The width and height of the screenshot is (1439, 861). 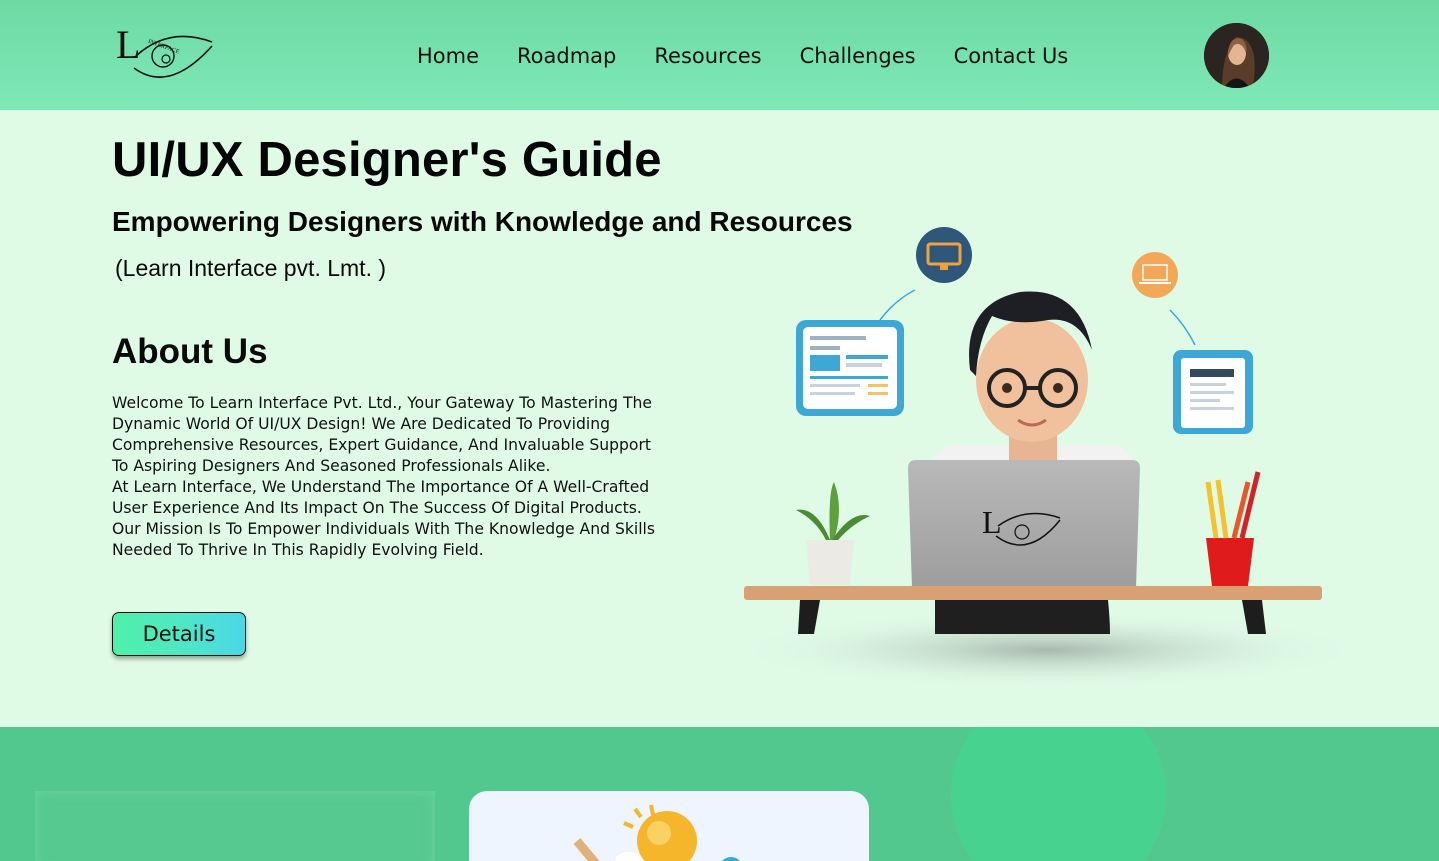 What do you see at coordinates (128, 44) in the screenshot?
I see `logo-letter: L` at bounding box center [128, 44].